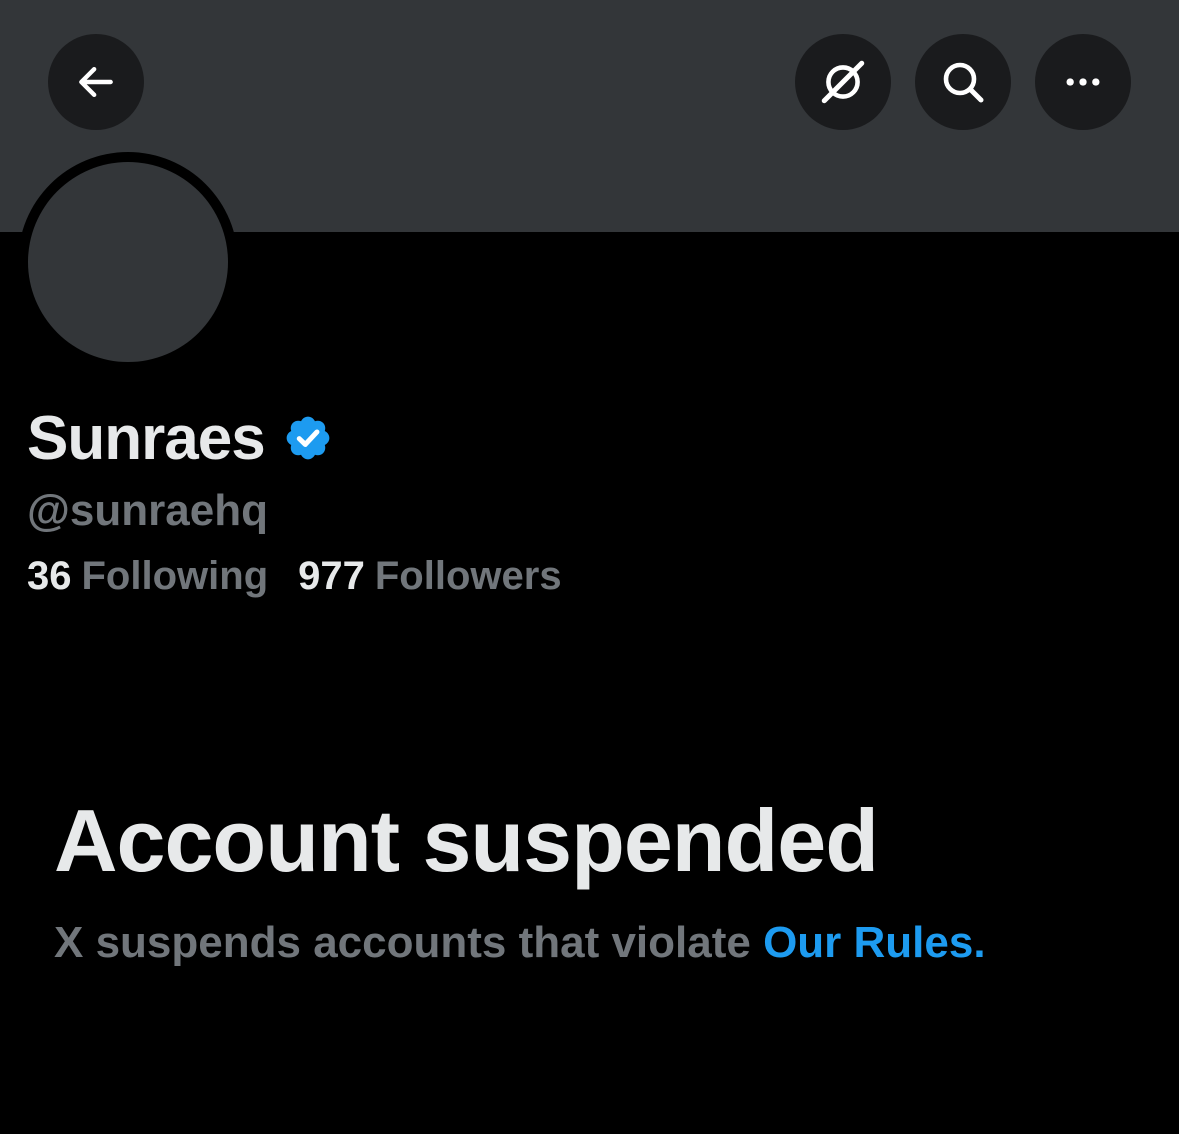  Describe the element at coordinates (308, 438) in the screenshot. I see `verified-badge-icon` at that location.